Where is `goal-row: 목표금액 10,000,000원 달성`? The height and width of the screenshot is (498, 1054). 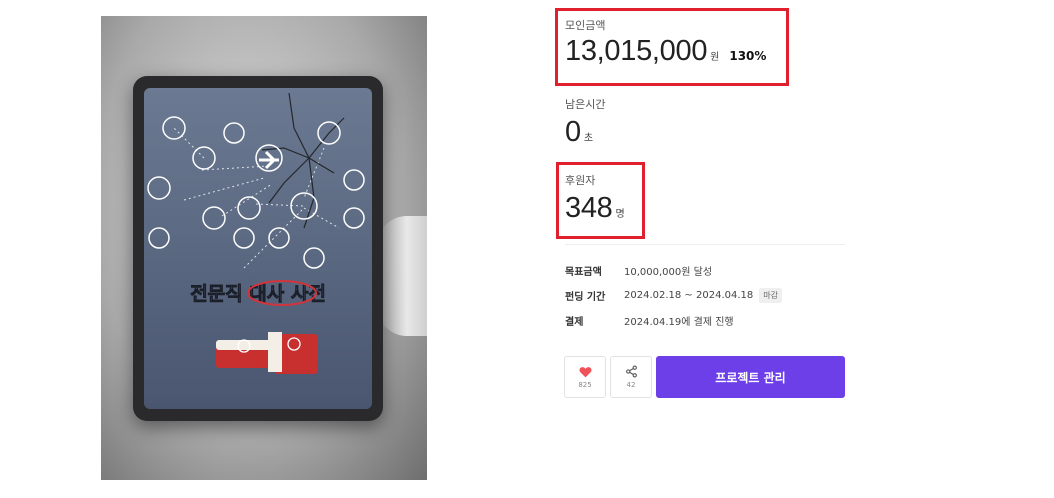 goal-row: 목표금액 10,000,000원 달성 is located at coordinates (638, 270).